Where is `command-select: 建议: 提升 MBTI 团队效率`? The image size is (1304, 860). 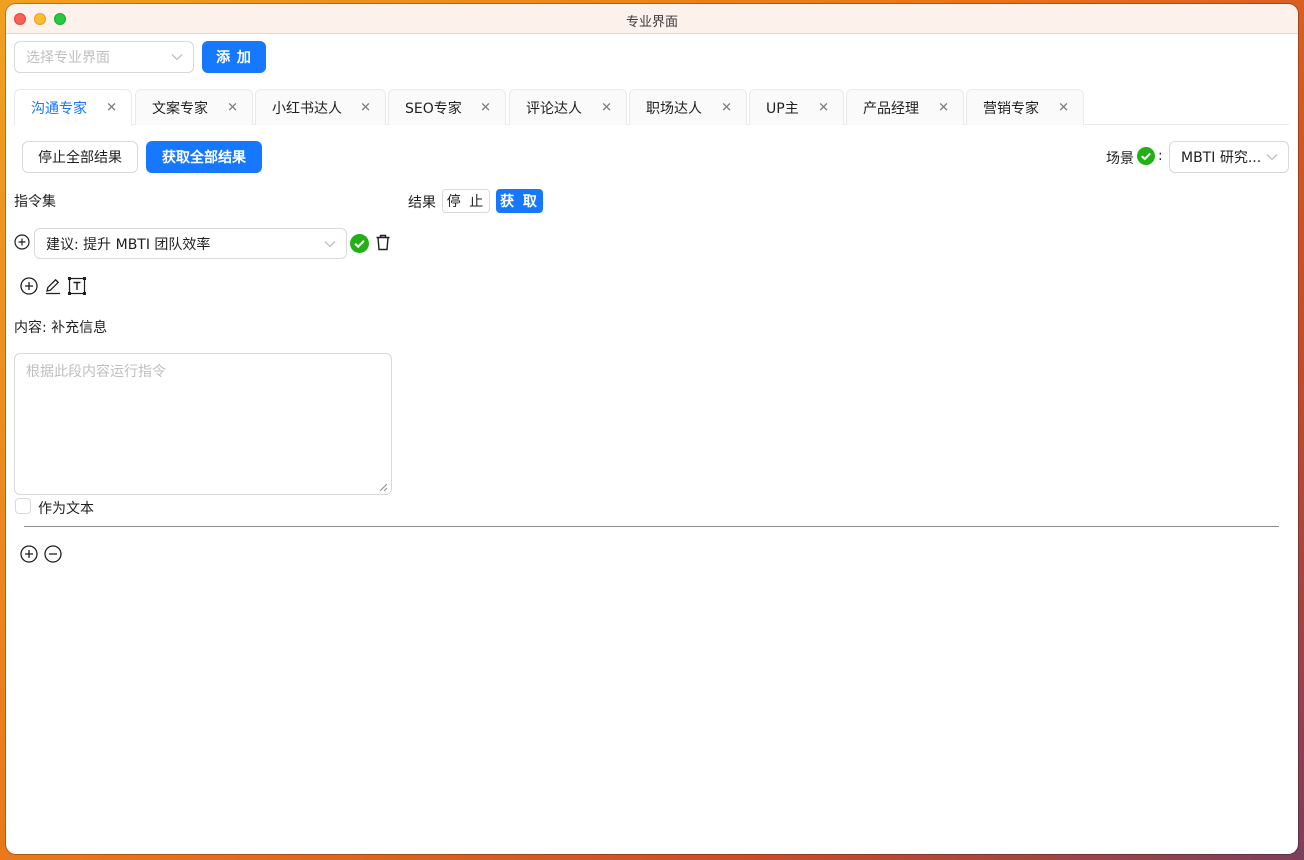 command-select: 建议: 提升 MBTI 团队效率 is located at coordinates (190, 243).